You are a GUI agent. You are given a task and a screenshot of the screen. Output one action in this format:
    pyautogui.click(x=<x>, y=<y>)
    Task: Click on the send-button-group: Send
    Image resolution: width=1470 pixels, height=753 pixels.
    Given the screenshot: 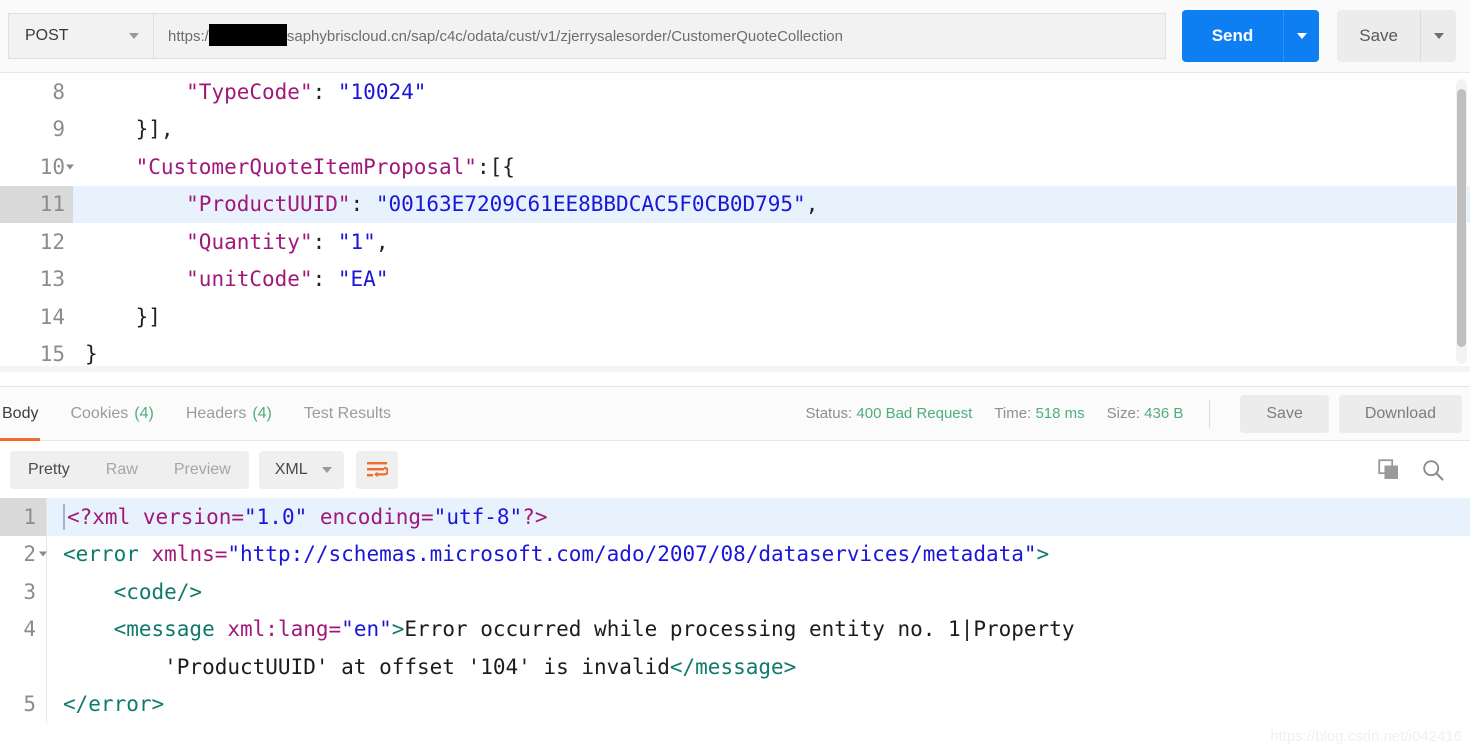 What is the action you would take?
    pyautogui.click(x=1250, y=36)
    